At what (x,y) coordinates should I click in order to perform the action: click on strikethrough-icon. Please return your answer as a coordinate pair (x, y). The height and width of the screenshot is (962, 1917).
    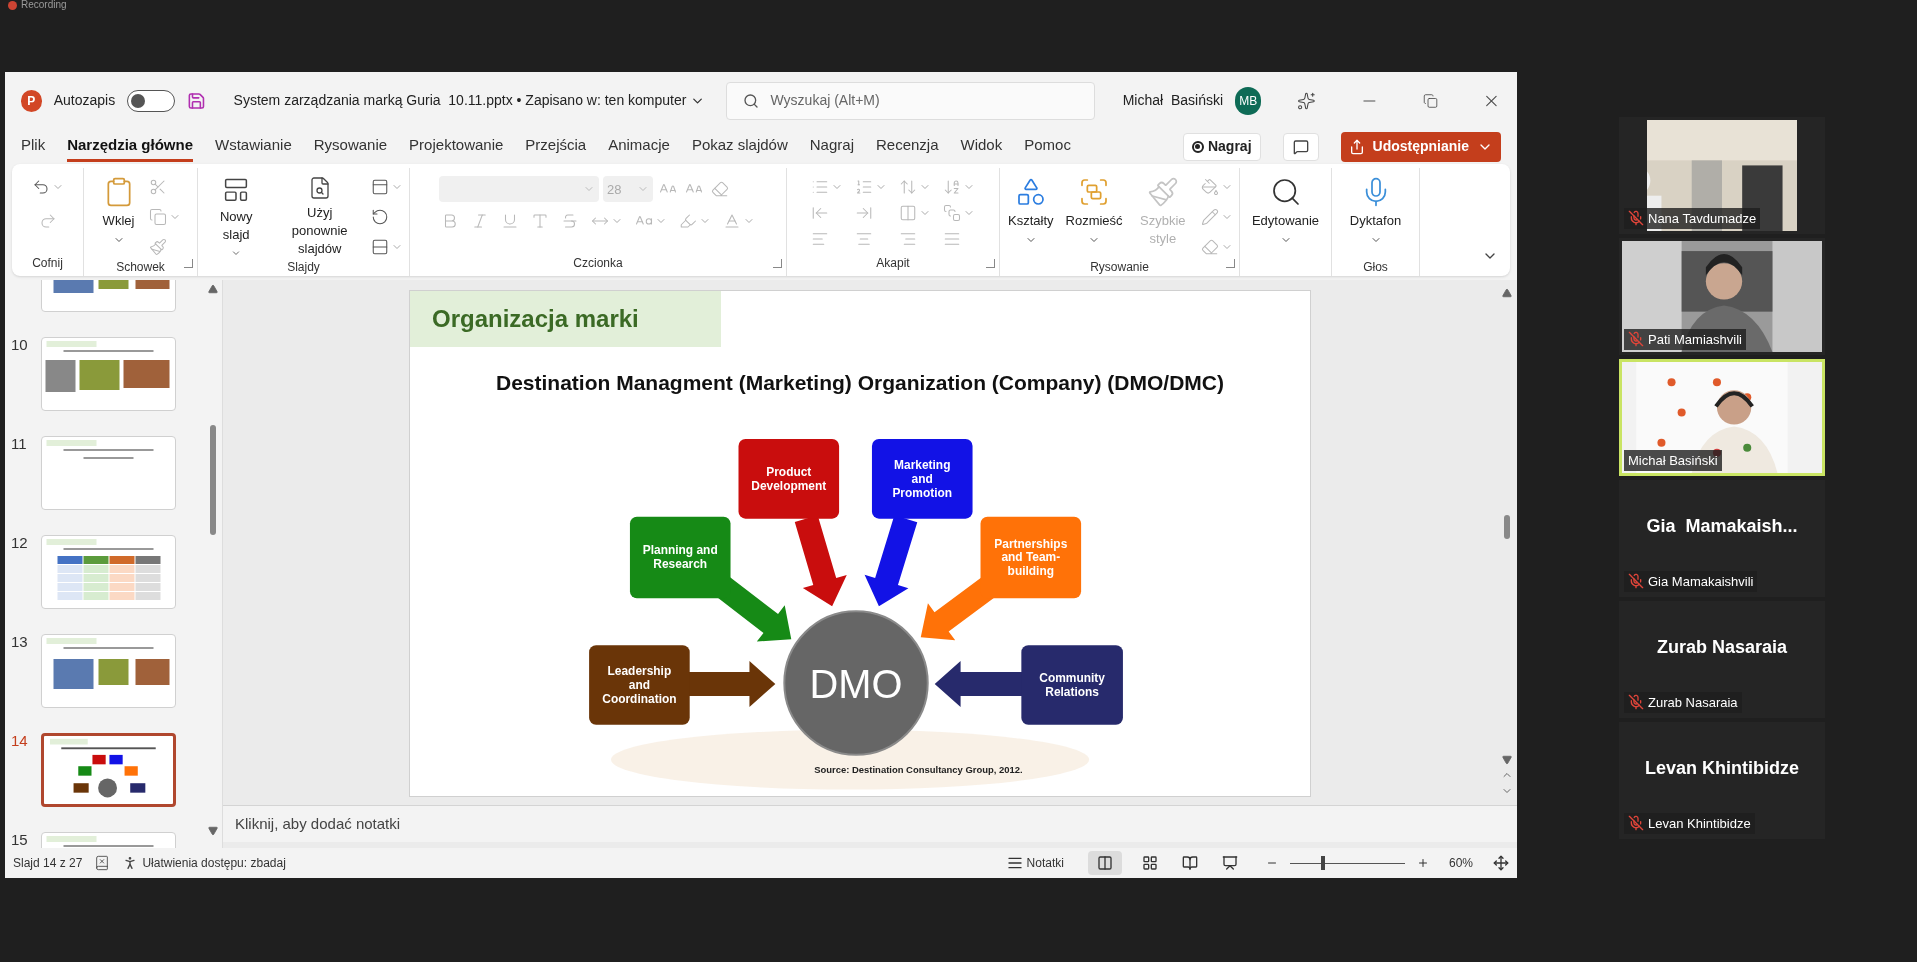
    Looking at the image, I should click on (570, 221).